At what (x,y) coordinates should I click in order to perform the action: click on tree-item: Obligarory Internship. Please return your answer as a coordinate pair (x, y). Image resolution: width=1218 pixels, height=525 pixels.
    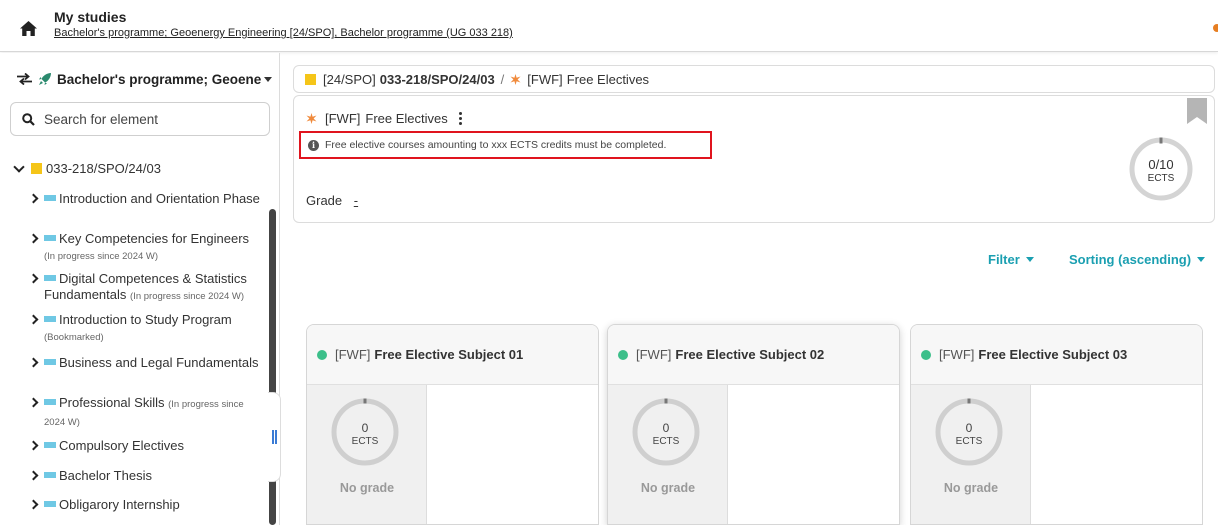
    Looking at the image, I should click on (145, 505).